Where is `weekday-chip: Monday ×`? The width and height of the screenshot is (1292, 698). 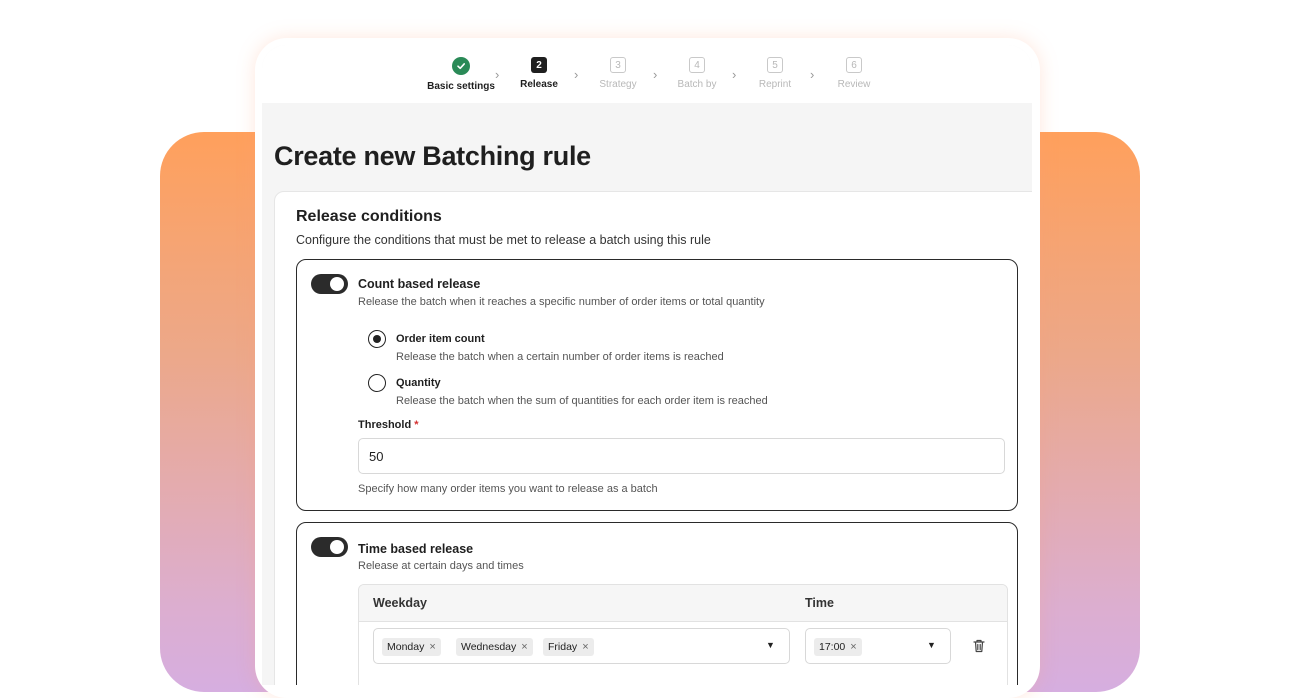
weekday-chip: Monday × is located at coordinates (411, 647).